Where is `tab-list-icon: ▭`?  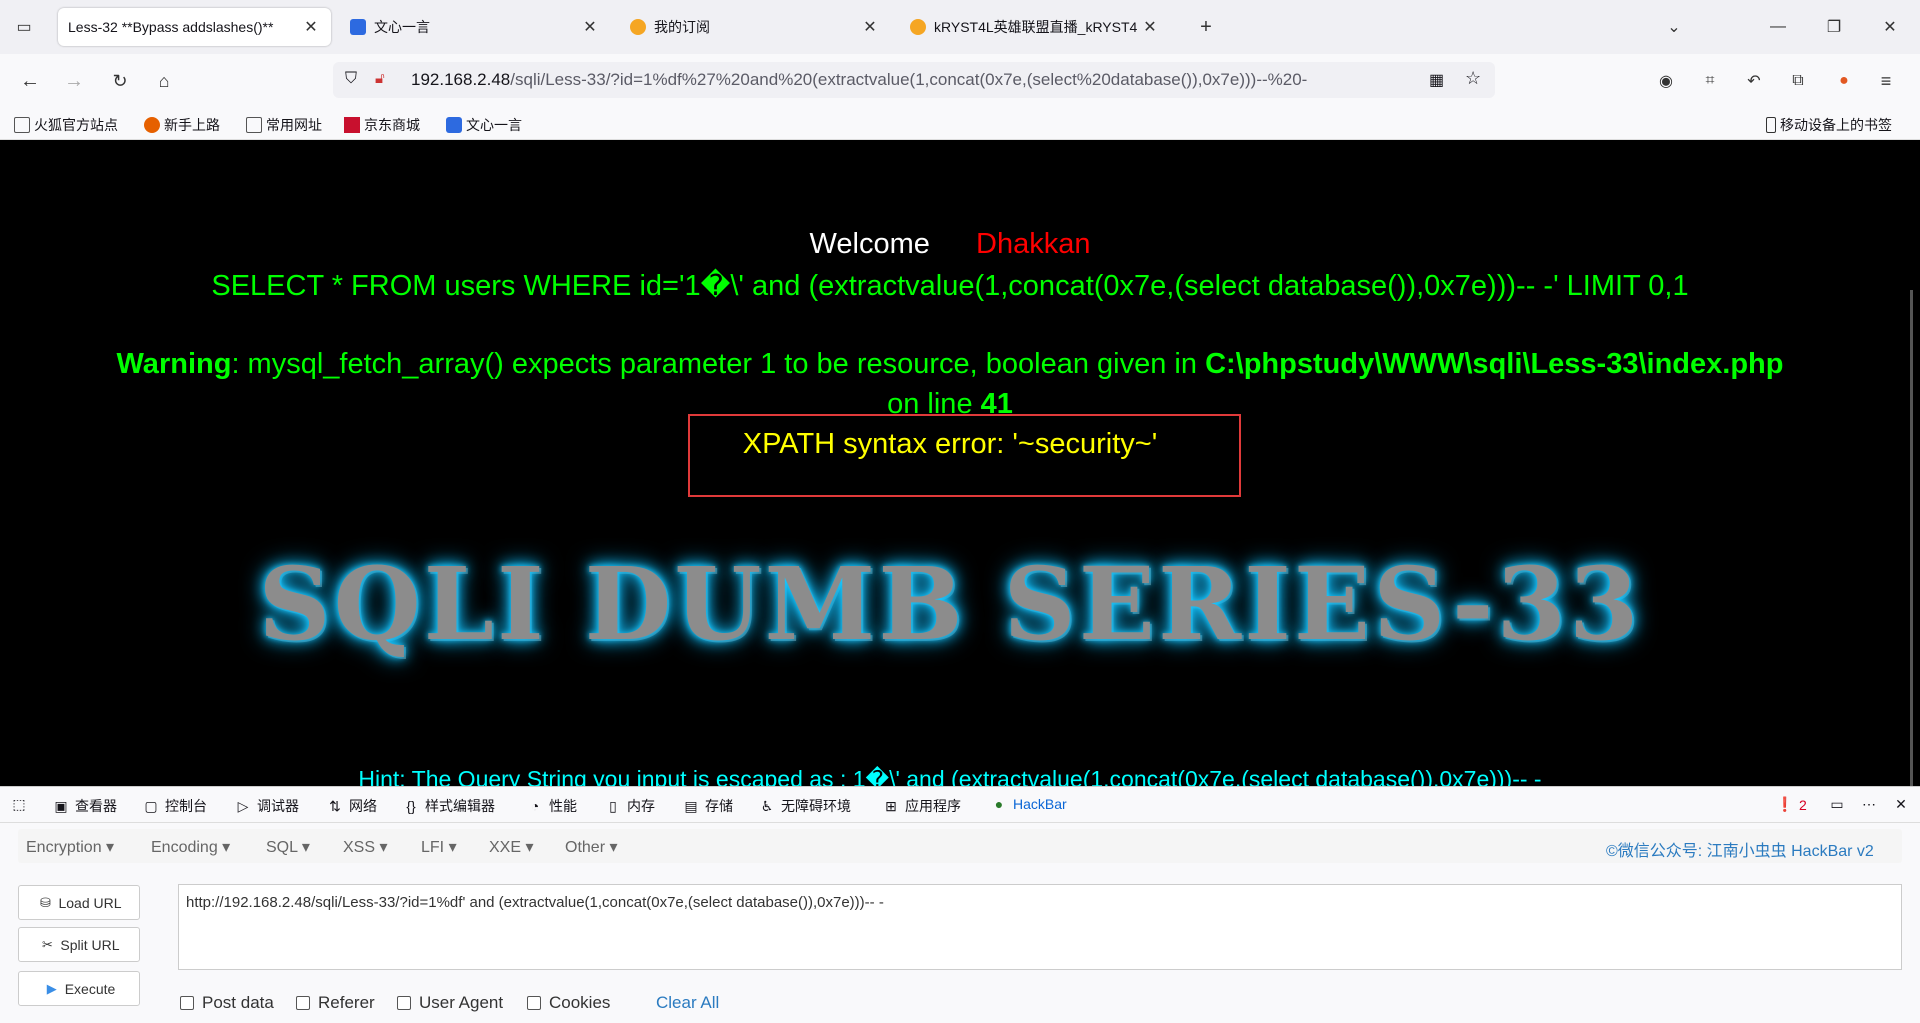 tab-list-icon: ▭ is located at coordinates (24, 27).